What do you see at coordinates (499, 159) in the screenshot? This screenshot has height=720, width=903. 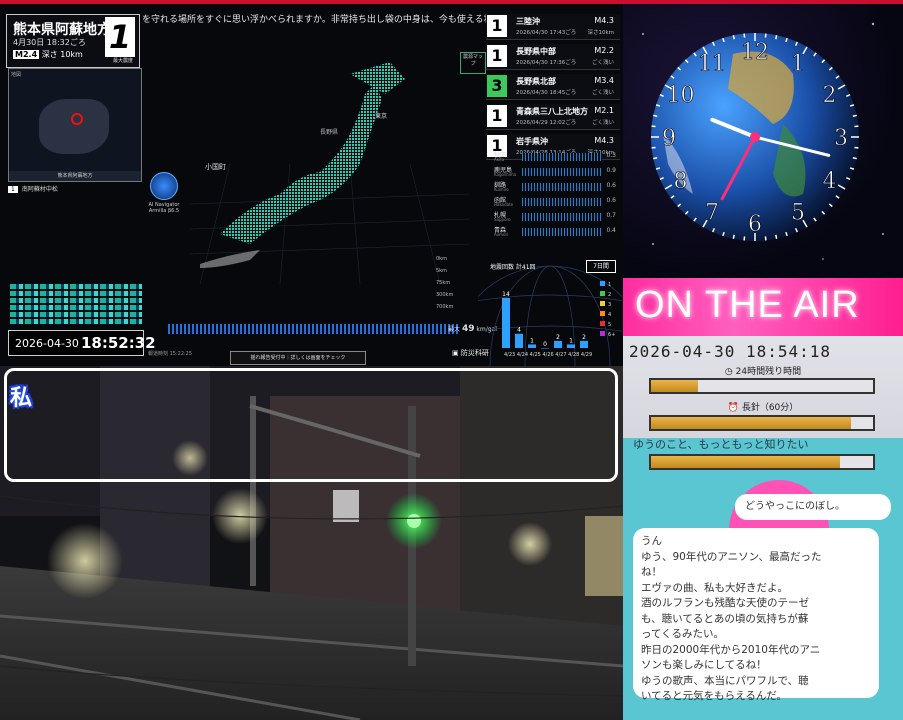 I see `city-sub: Akita` at bounding box center [499, 159].